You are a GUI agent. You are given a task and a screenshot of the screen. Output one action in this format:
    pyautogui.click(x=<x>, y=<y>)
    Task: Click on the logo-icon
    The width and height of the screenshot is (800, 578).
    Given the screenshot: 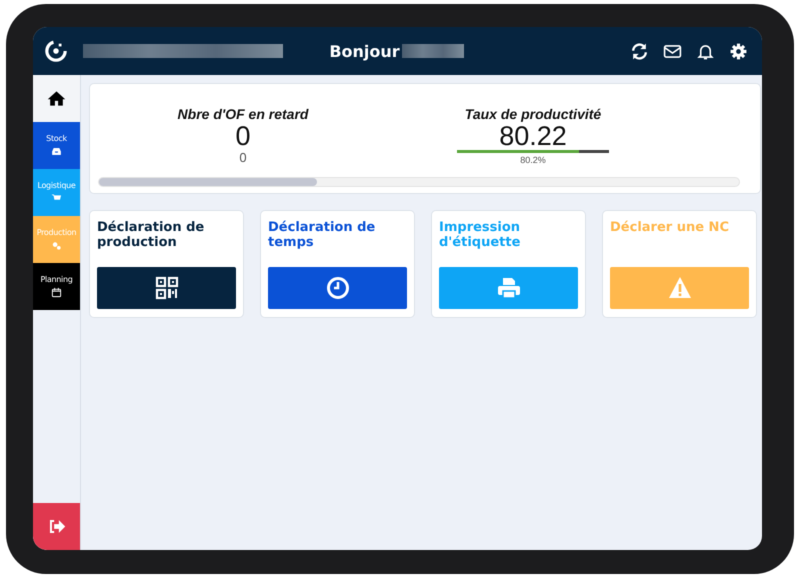 What is the action you would take?
    pyautogui.click(x=56, y=51)
    